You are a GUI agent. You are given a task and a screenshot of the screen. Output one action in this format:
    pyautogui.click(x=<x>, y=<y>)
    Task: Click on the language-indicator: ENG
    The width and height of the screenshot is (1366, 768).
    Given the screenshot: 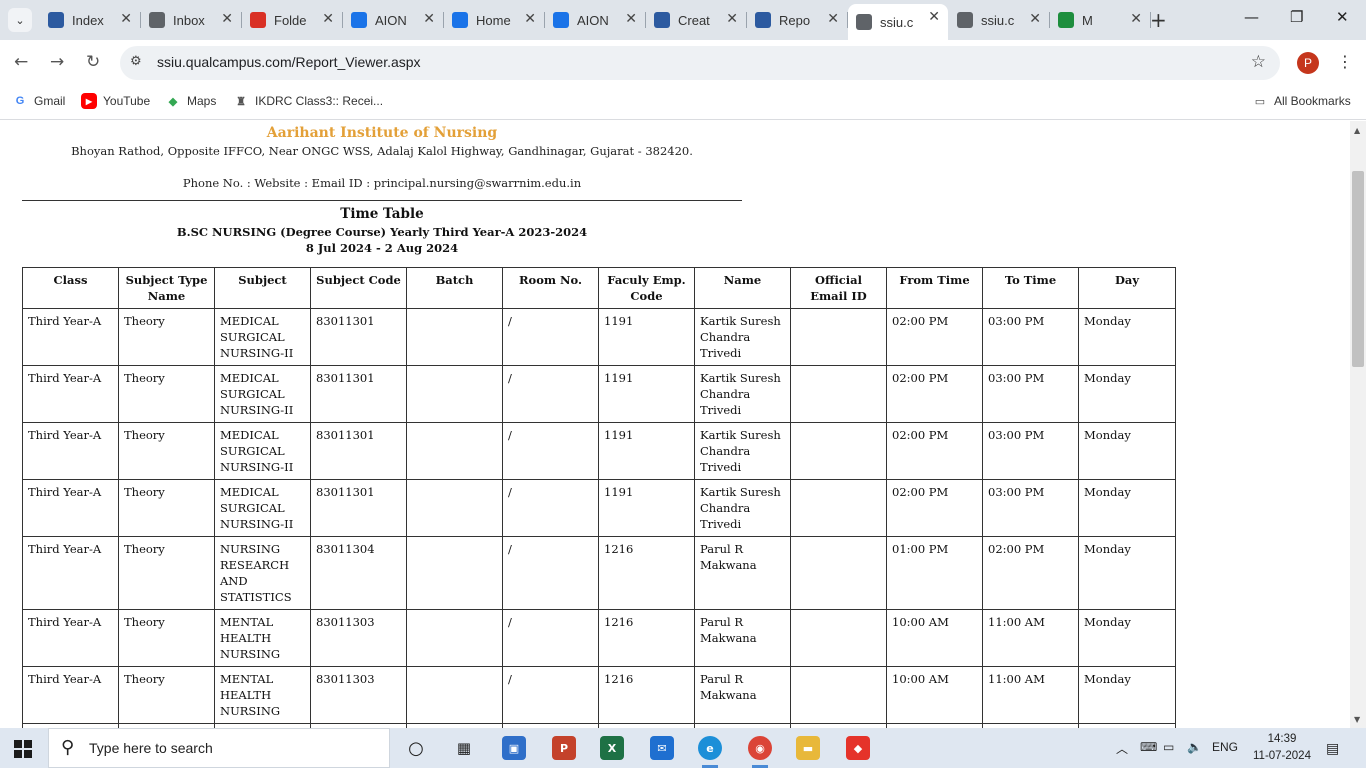 What is the action you would take?
    pyautogui.click(x=1225, y=747)
    